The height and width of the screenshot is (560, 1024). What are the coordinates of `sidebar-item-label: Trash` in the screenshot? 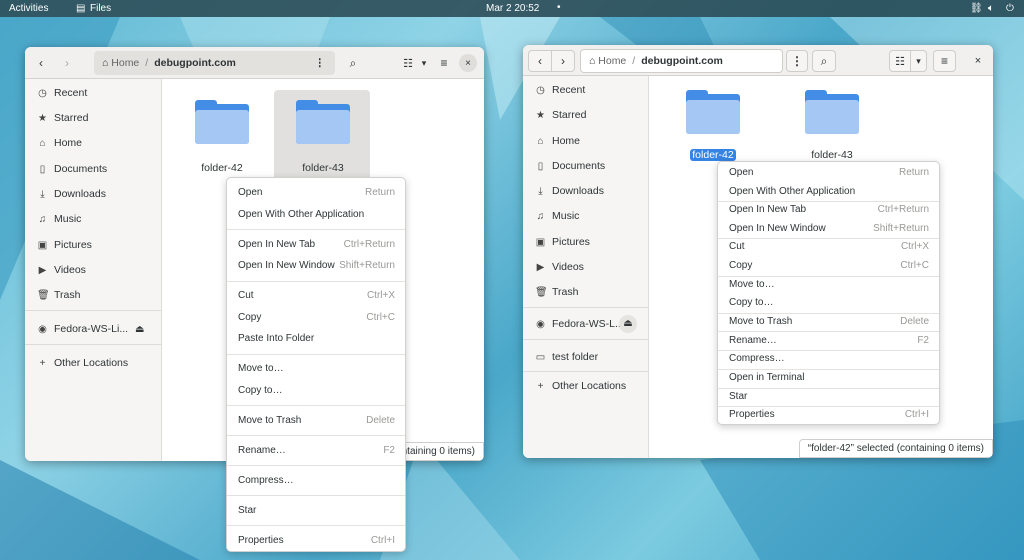 It's located at (565, 292).